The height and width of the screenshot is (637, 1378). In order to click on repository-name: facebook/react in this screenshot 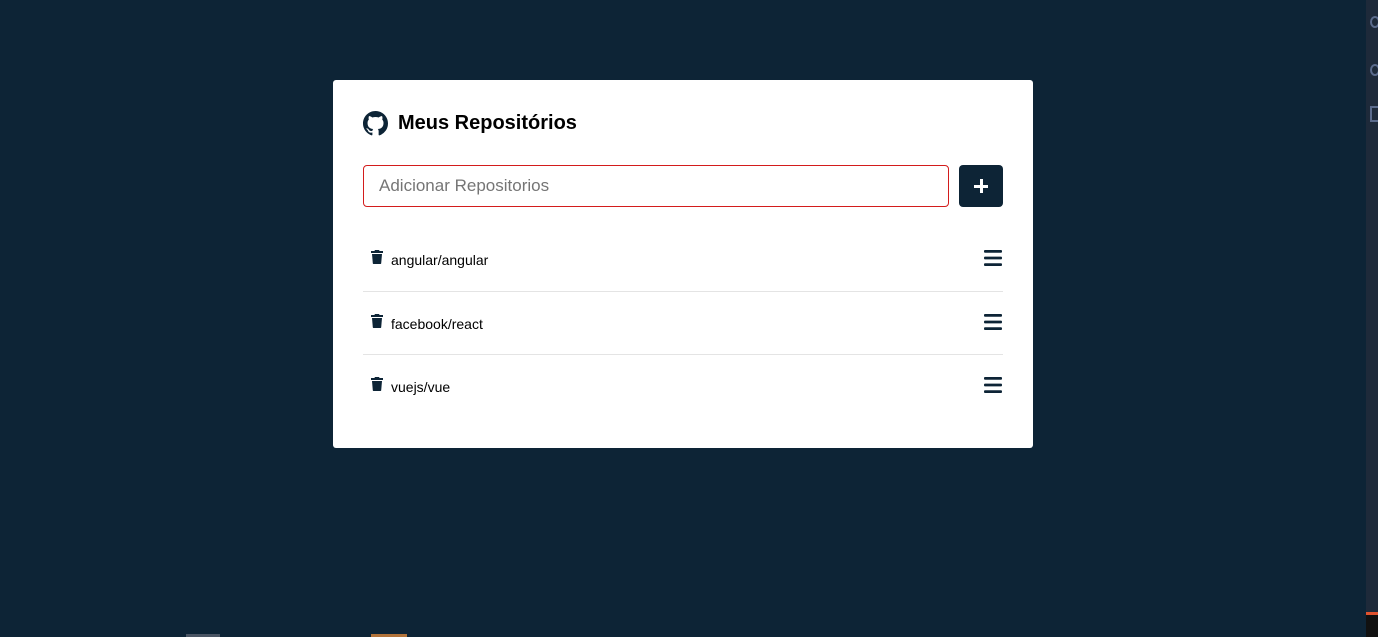, I will do `click(437, 324)`.